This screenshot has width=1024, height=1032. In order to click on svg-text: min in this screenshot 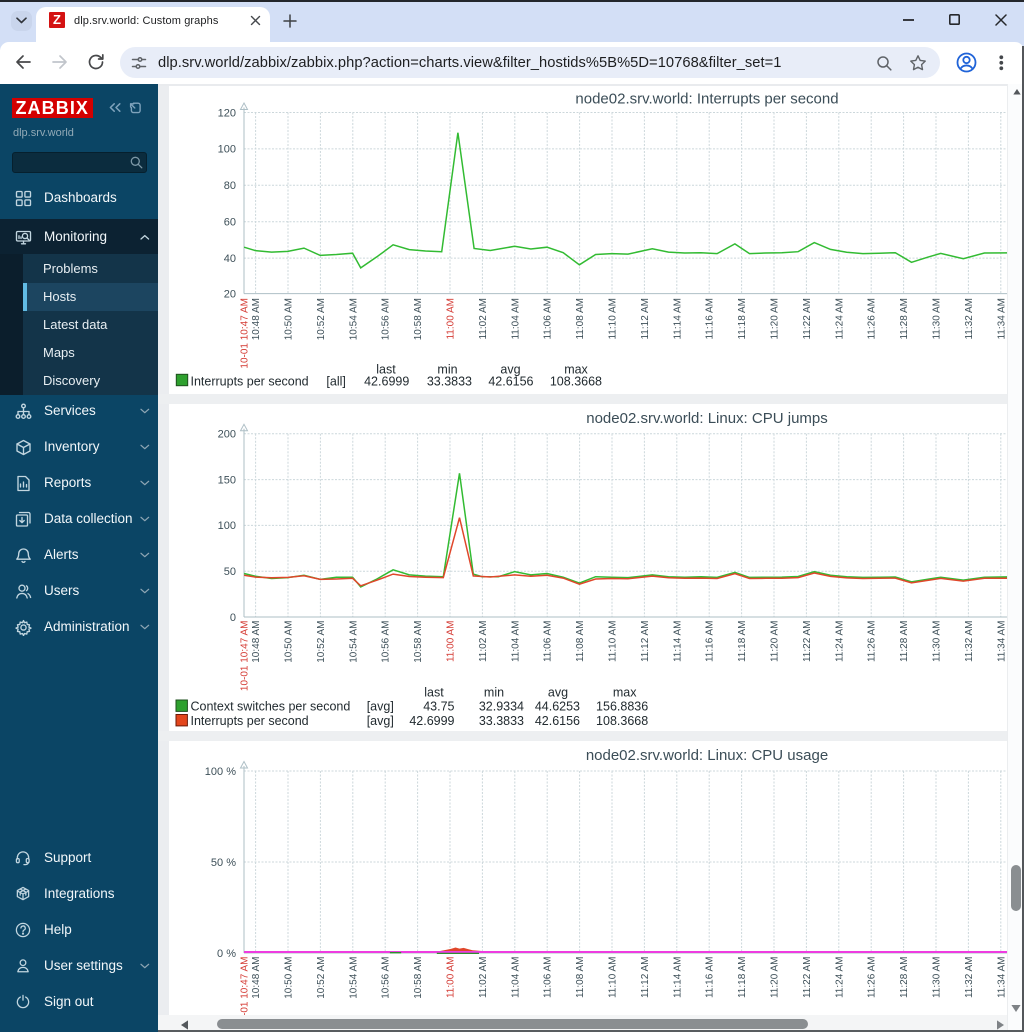, I will do `click(494, 693)`.